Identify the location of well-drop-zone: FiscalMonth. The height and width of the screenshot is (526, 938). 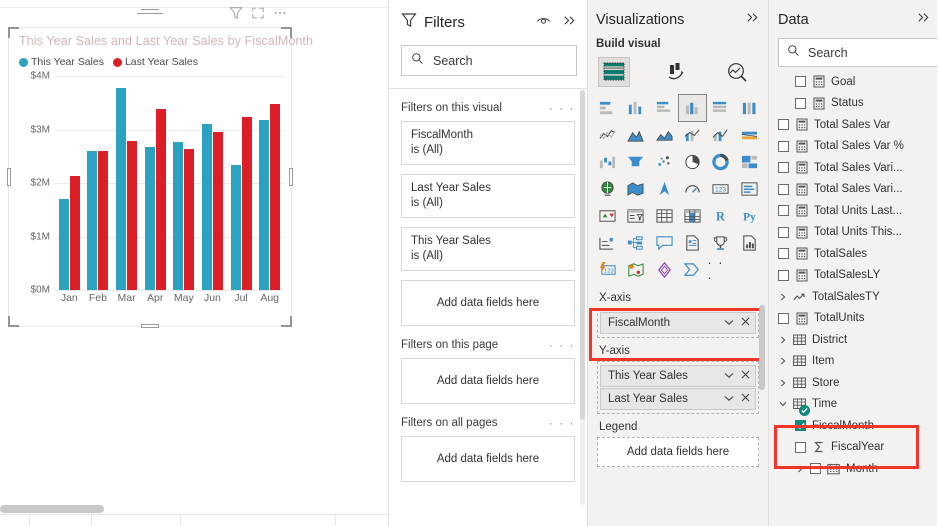
(678, 323).